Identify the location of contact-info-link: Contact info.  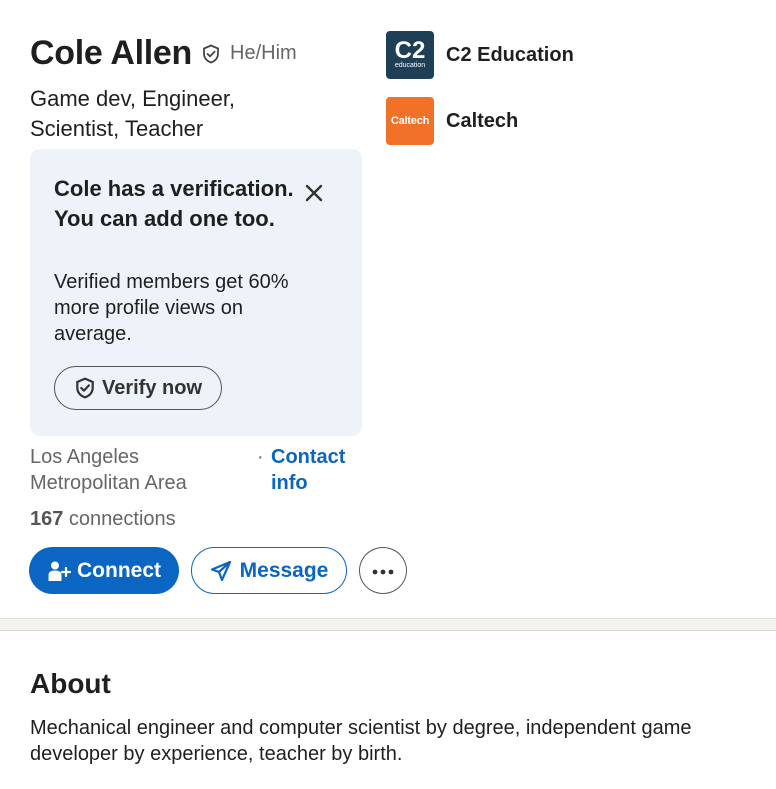
(321, 470).